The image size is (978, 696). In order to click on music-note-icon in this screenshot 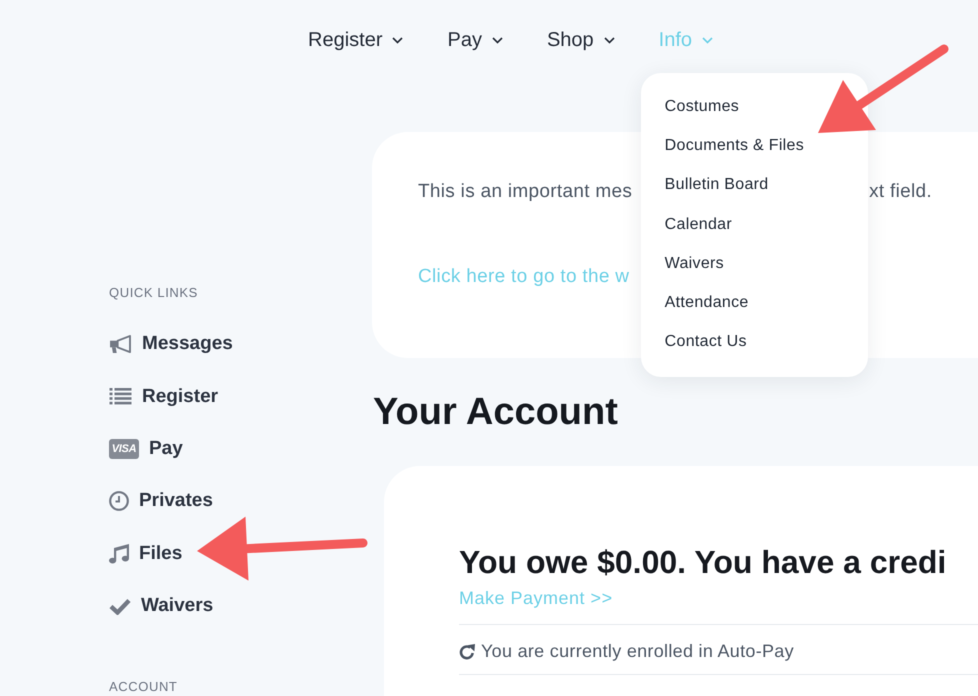, I will do `click(119, 554)`.